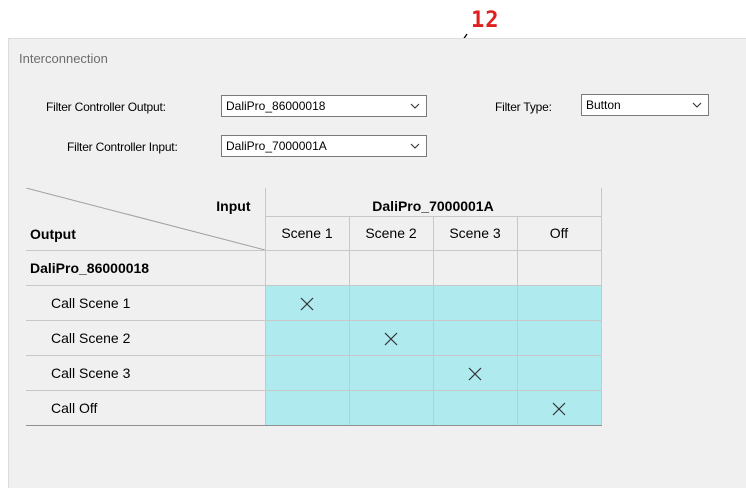 This screenshot has width=746, height=488. I want to click on panel-title: Interconnection, so click(63, 58).